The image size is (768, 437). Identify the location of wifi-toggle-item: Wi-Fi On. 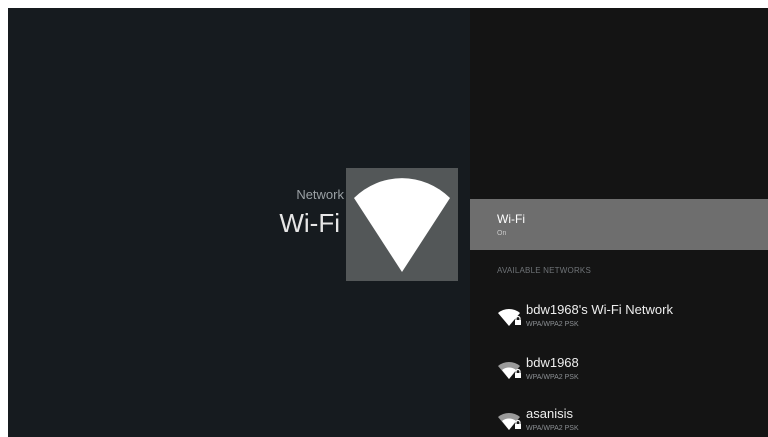
(619, 224).